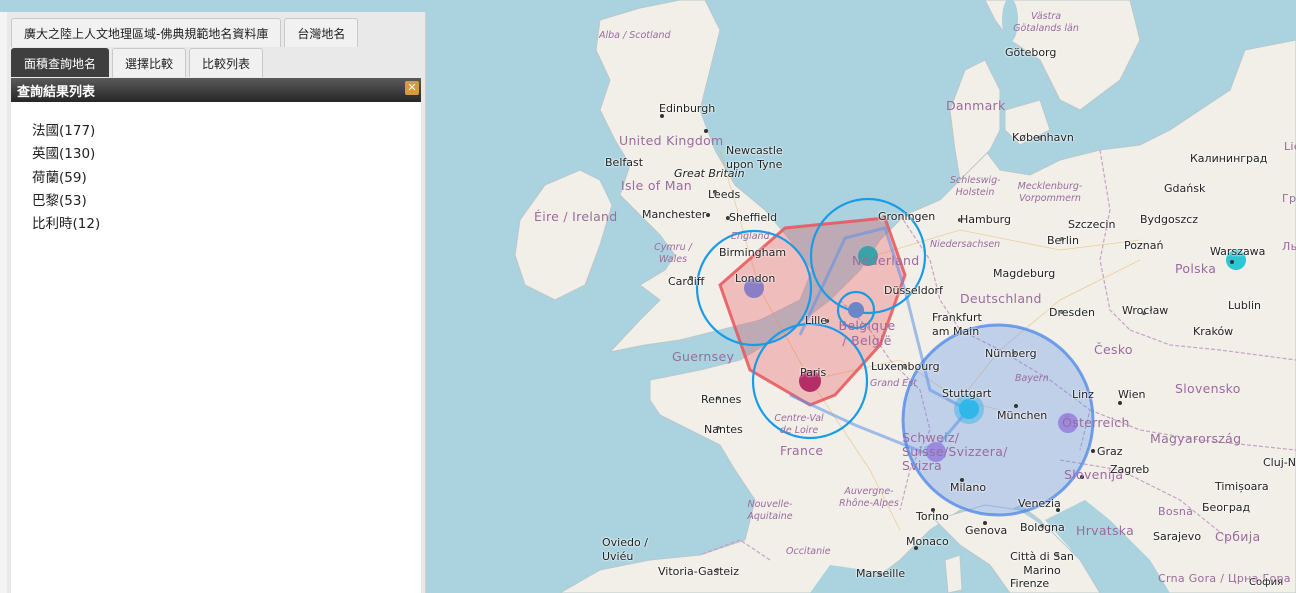 The width and height of the screenshot is (1296, 593). I want to click on result-list-header: 查詢結果列表 ✕, so click(216, 90).